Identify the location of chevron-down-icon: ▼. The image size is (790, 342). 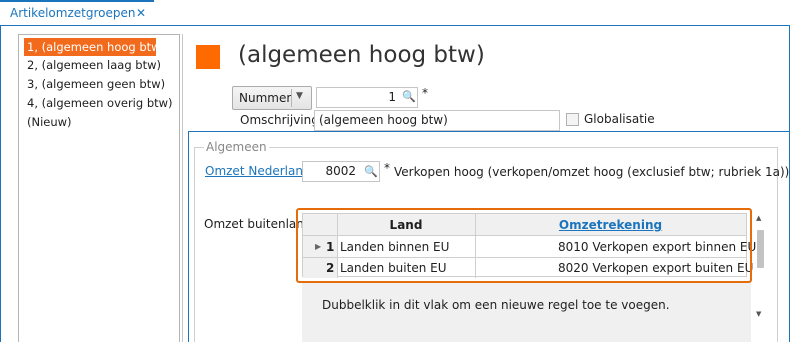
(299, 96).